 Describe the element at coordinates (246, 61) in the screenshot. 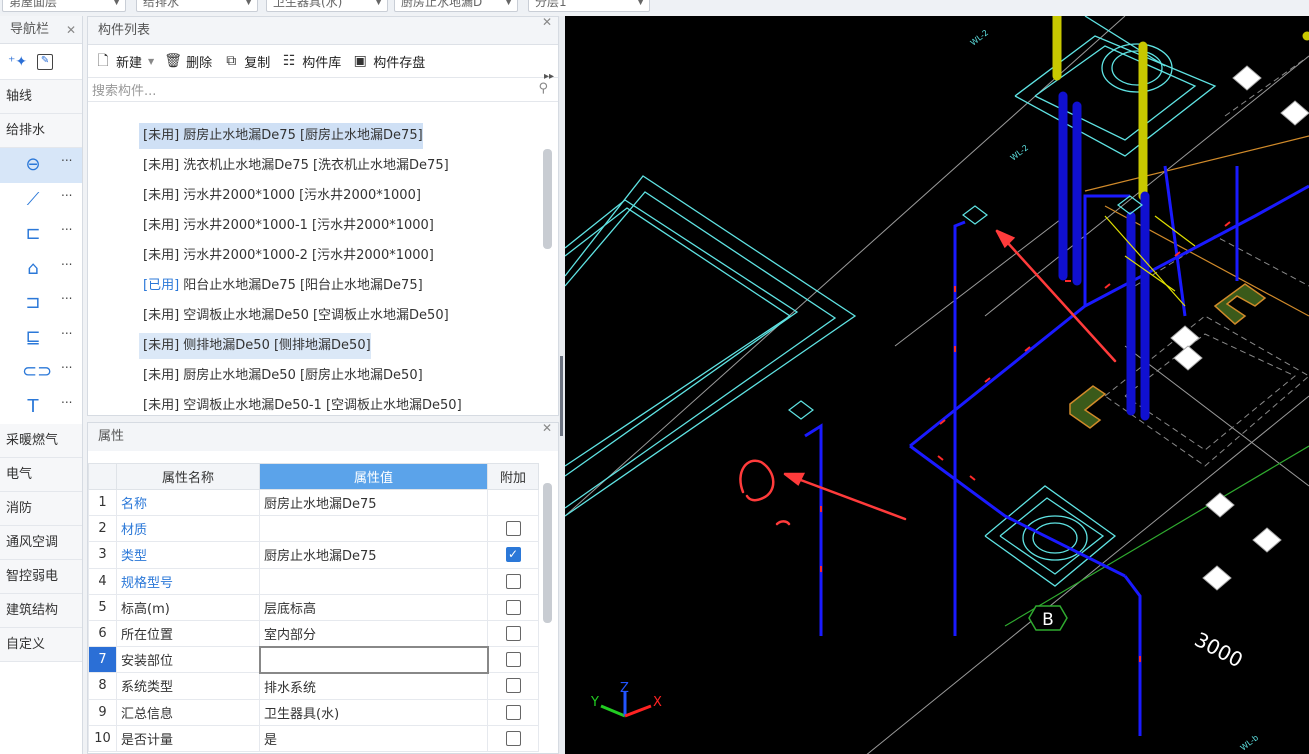

I see `copy-button: ⧉ 复制` at that location.